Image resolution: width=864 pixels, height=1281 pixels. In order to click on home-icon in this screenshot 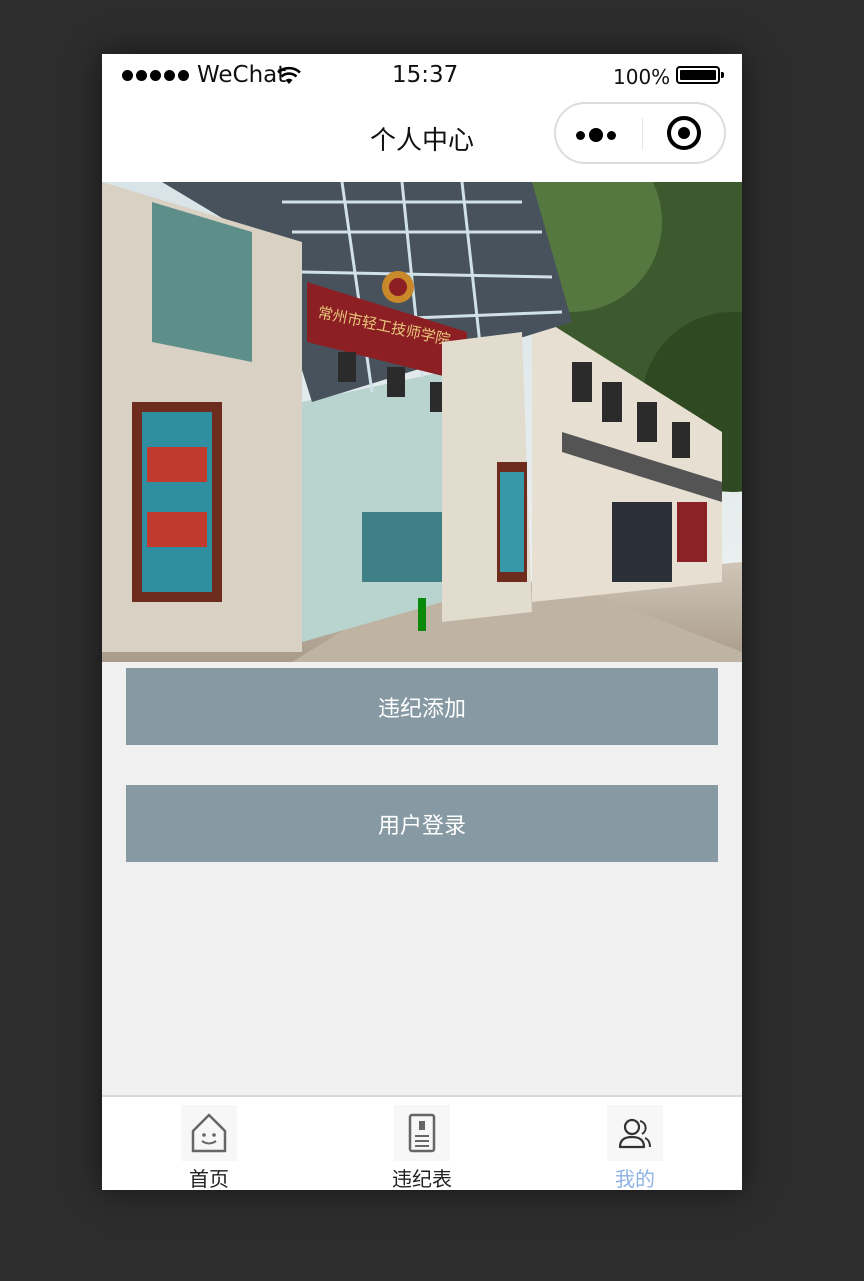, I will do `click(209, 1133)`.